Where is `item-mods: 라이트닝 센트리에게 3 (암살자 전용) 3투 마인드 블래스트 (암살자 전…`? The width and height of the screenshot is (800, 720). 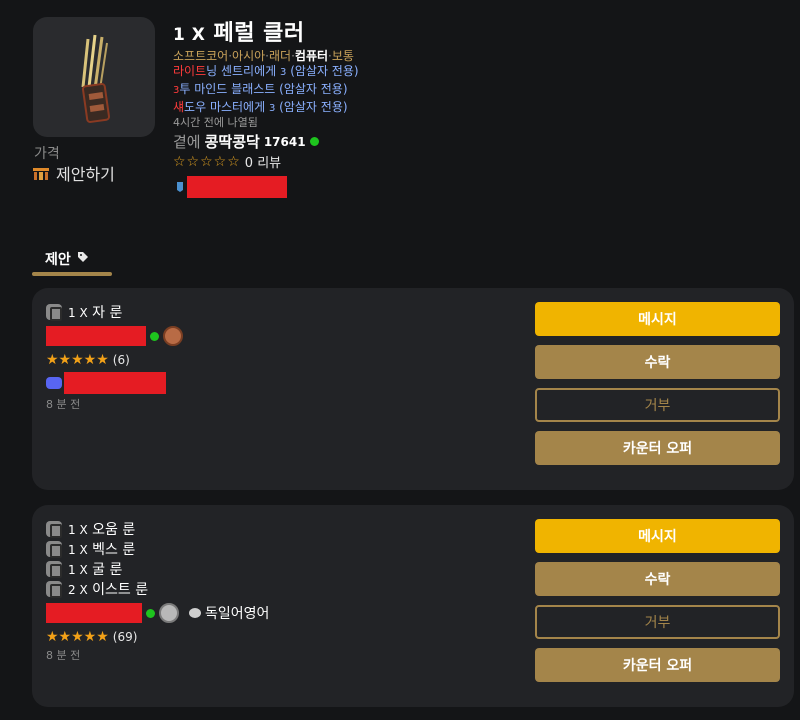
item-mods: 라이트닝 센트리에게 3 (암살자 전용) 3투 마인드 블래스트 (암살자 전… is located at coordinates (266, 90).